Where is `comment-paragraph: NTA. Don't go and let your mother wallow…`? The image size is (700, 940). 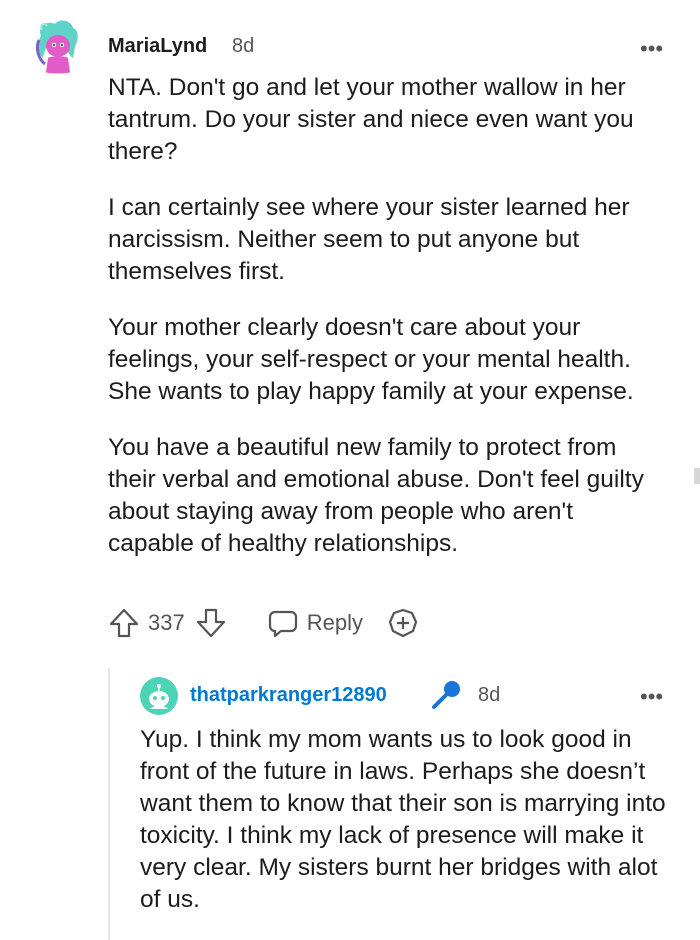
comment-paragraph: NTA. Don't go and let your mother wallow… is located at coordinates (371, 119).